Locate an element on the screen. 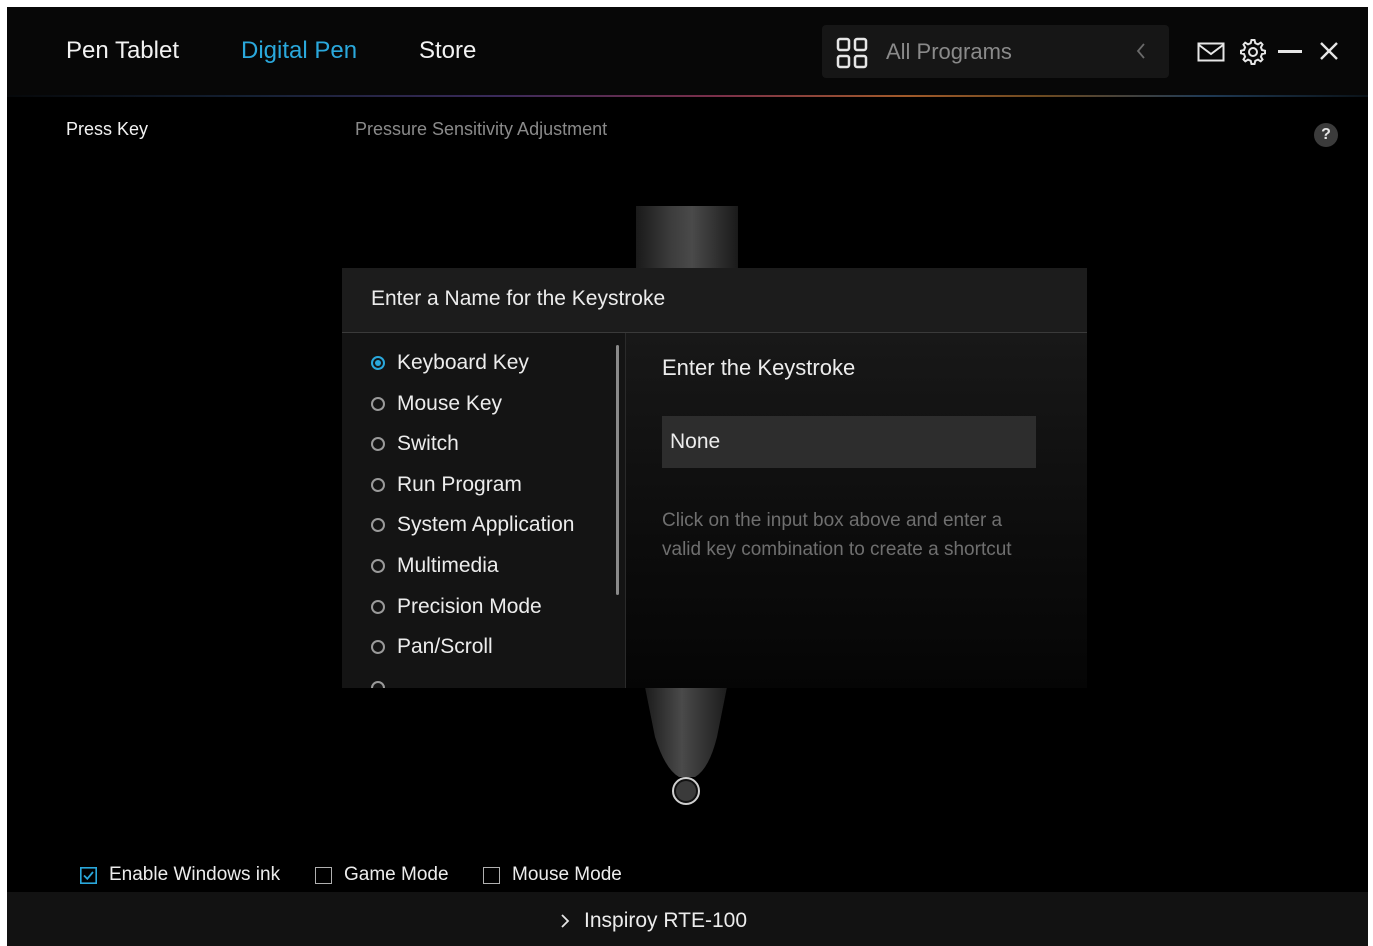 The image size is (1373, 946). pressure-sensitivity-tab: Pressure Sensitivity Adjustment is located at coordinates (481, 129).